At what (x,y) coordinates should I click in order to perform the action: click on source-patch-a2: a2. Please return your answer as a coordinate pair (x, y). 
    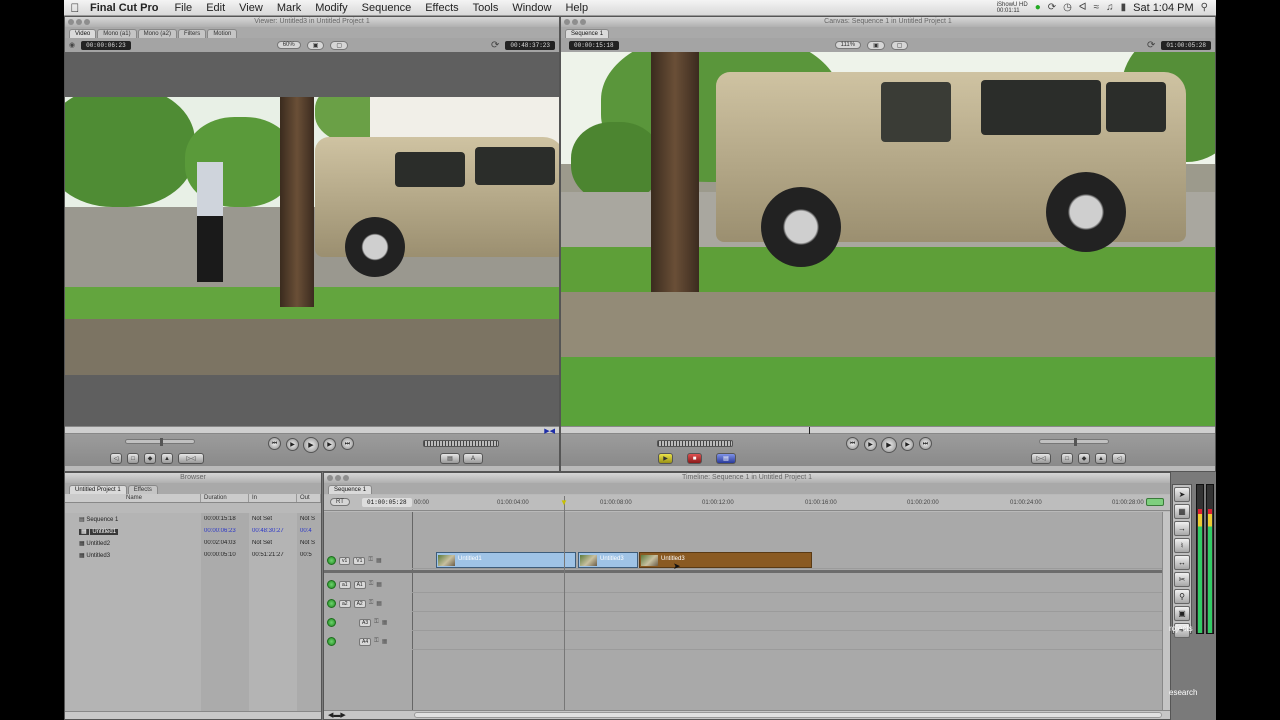
    Looking at the image, I should click on (345, 603).